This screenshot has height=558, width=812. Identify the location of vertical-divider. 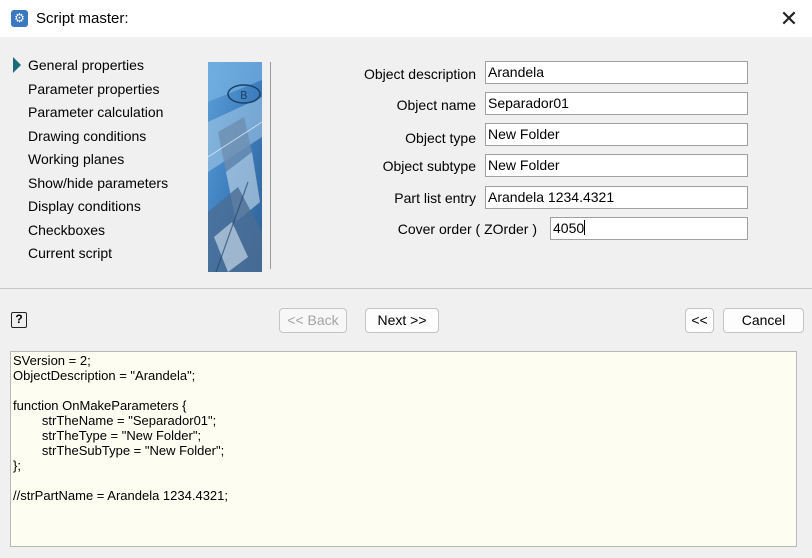
(270, 165).